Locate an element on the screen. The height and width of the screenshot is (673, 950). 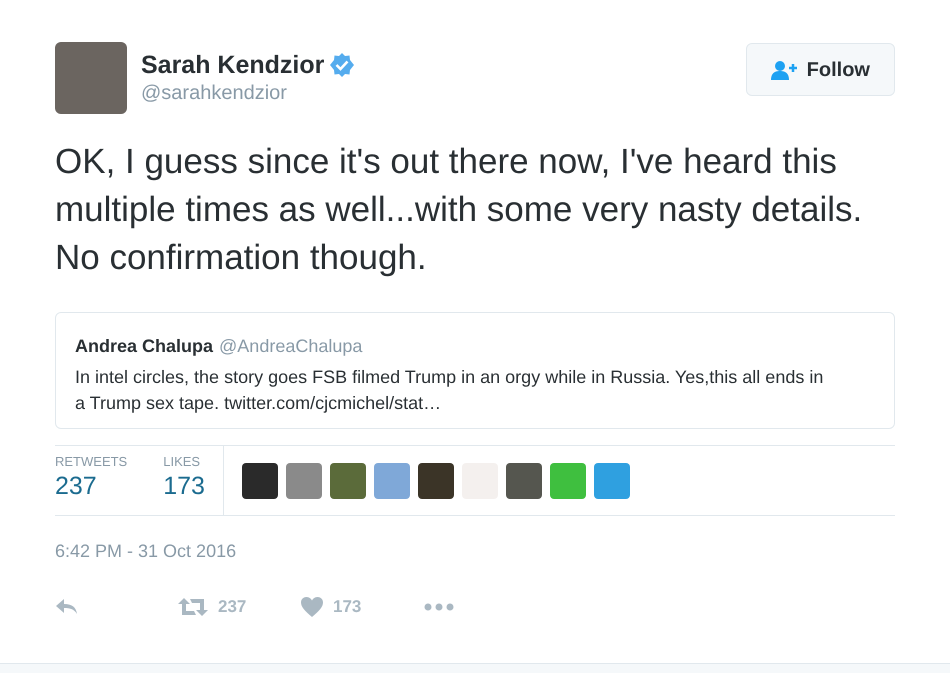
author-name: Sarah Kendzior is located at coordinates (232, 65).